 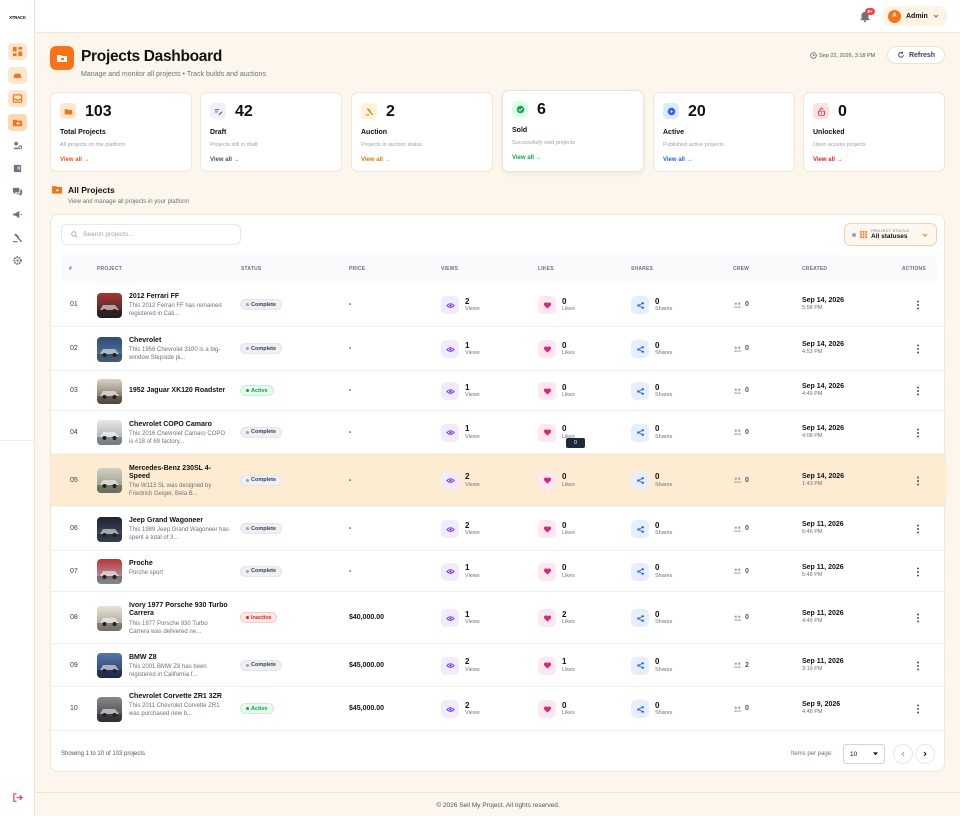 I want to click on nav-vehicles, so click(x=17, y=75).